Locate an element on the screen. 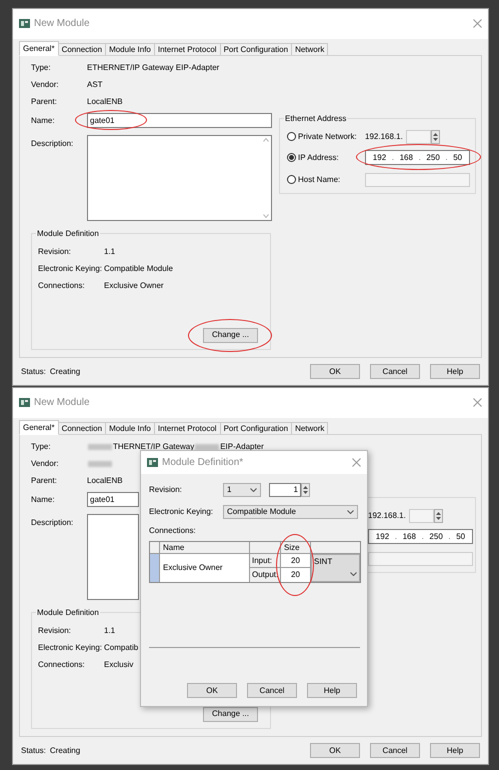 This screenshot has width=499, height=770. status-label: Status: is located at coordinates (33, 372).